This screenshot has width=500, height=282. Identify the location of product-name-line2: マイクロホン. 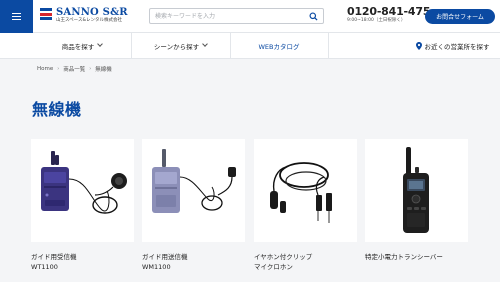
(273, 267).